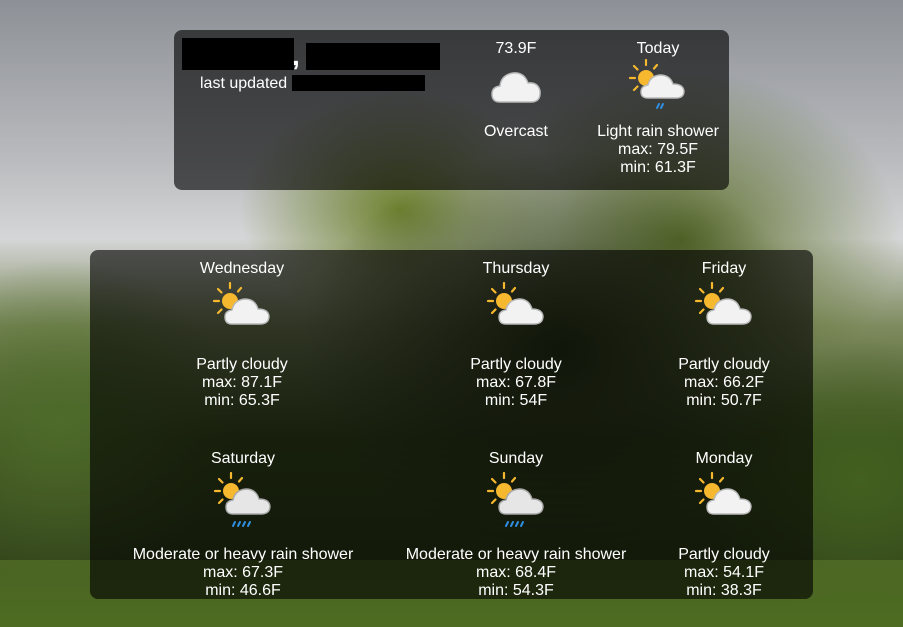 Image resolution: width=903 pixels, height=627 pixels. What do you see at coordinates (243, 590) in the screenshot?
I see `forecast-min: min: 46.6F` at bounding box center [243, 590].